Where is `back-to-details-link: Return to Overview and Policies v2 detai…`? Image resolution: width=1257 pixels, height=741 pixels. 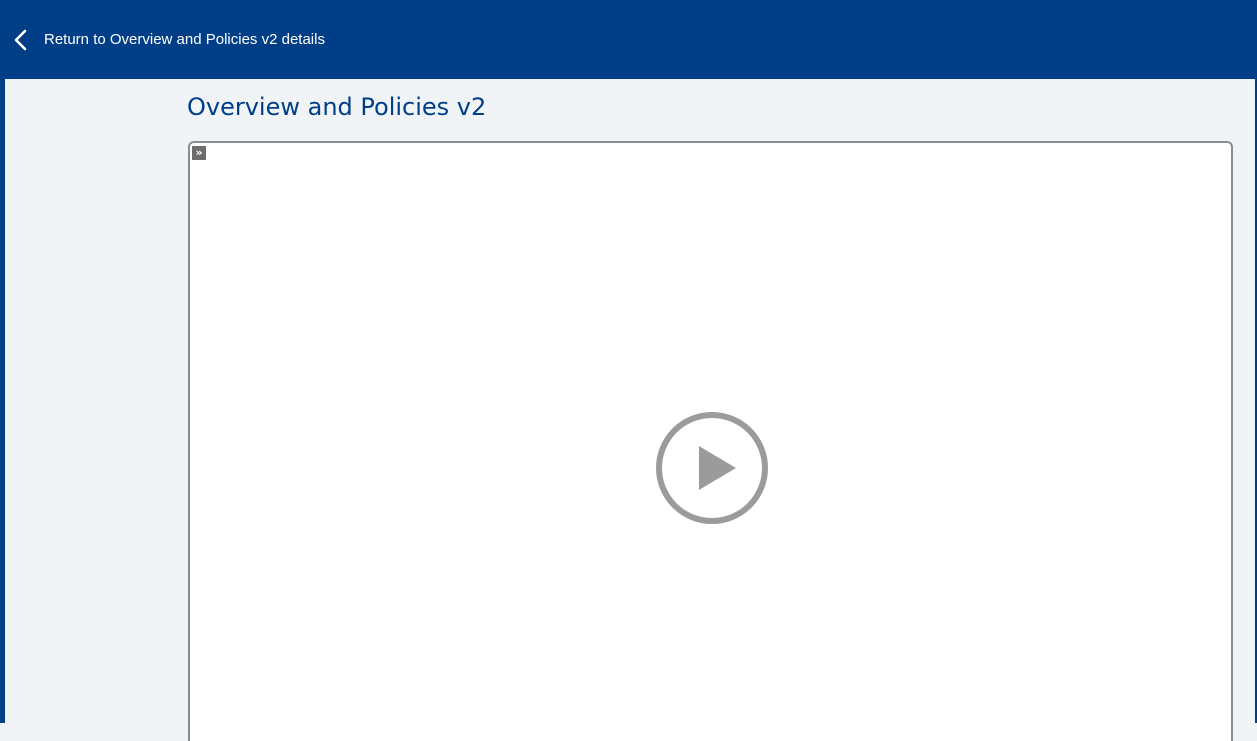 back-to-details-link: Return to Overview and Policies v2 detai… is located at coordinates (167, 40).